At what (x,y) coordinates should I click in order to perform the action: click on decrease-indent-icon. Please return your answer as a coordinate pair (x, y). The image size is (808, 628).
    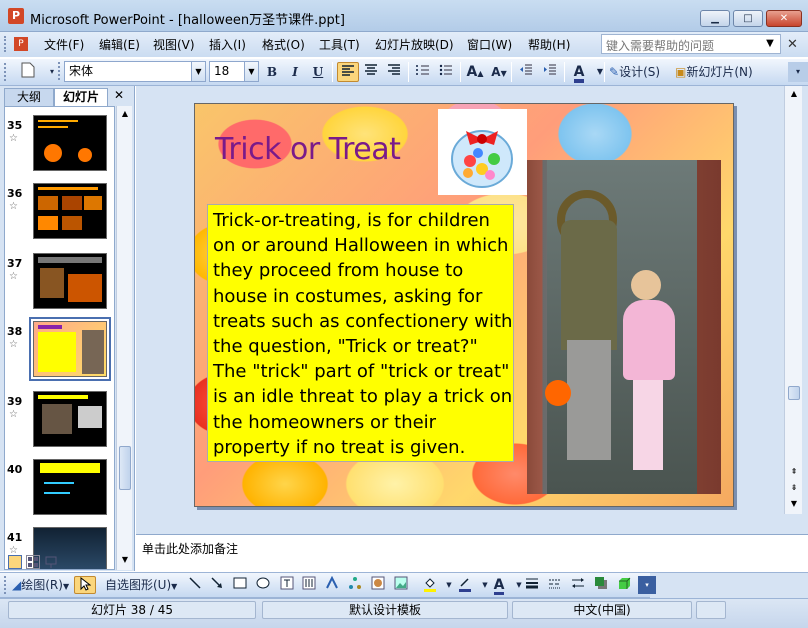
    Looking at the image, I should click on (526, 72).